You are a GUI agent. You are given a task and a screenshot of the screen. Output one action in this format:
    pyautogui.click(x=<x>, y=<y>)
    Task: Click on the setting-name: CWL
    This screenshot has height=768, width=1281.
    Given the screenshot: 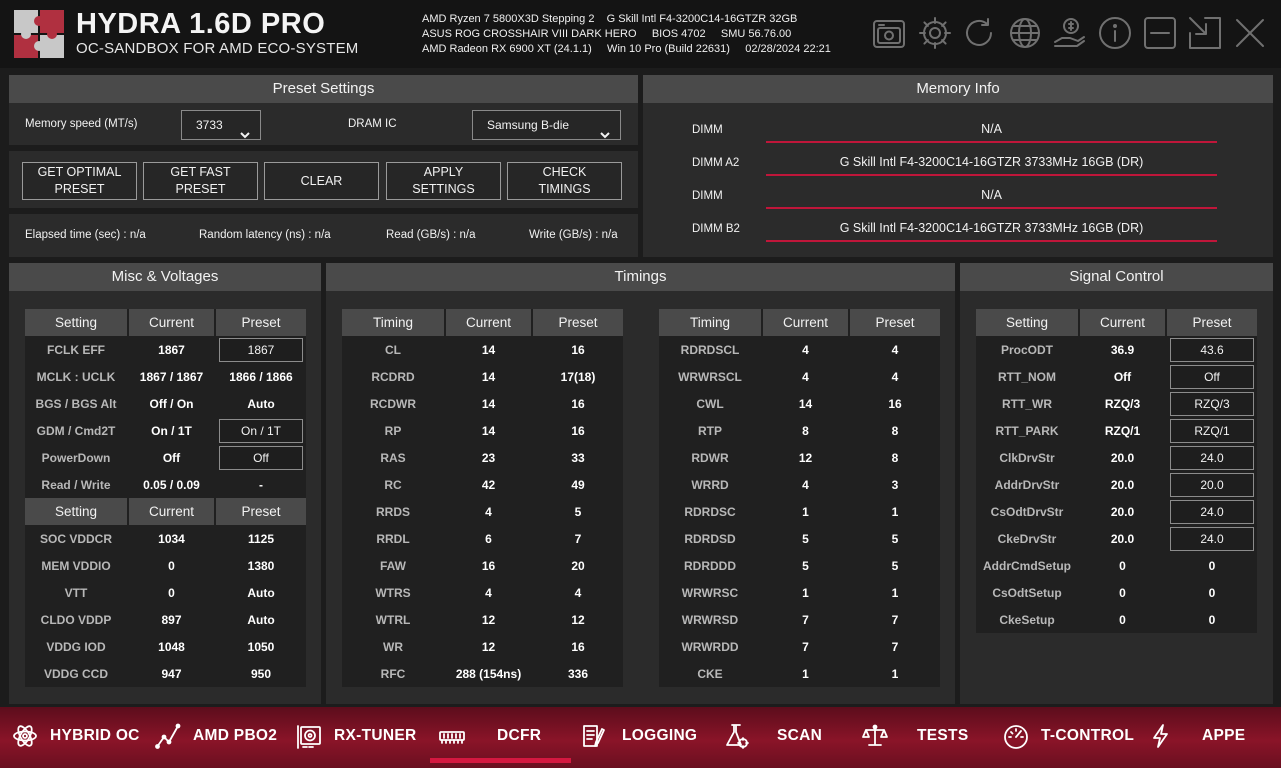 What is the action you would take?
    pyautogui.click(x=711, y=403)
    